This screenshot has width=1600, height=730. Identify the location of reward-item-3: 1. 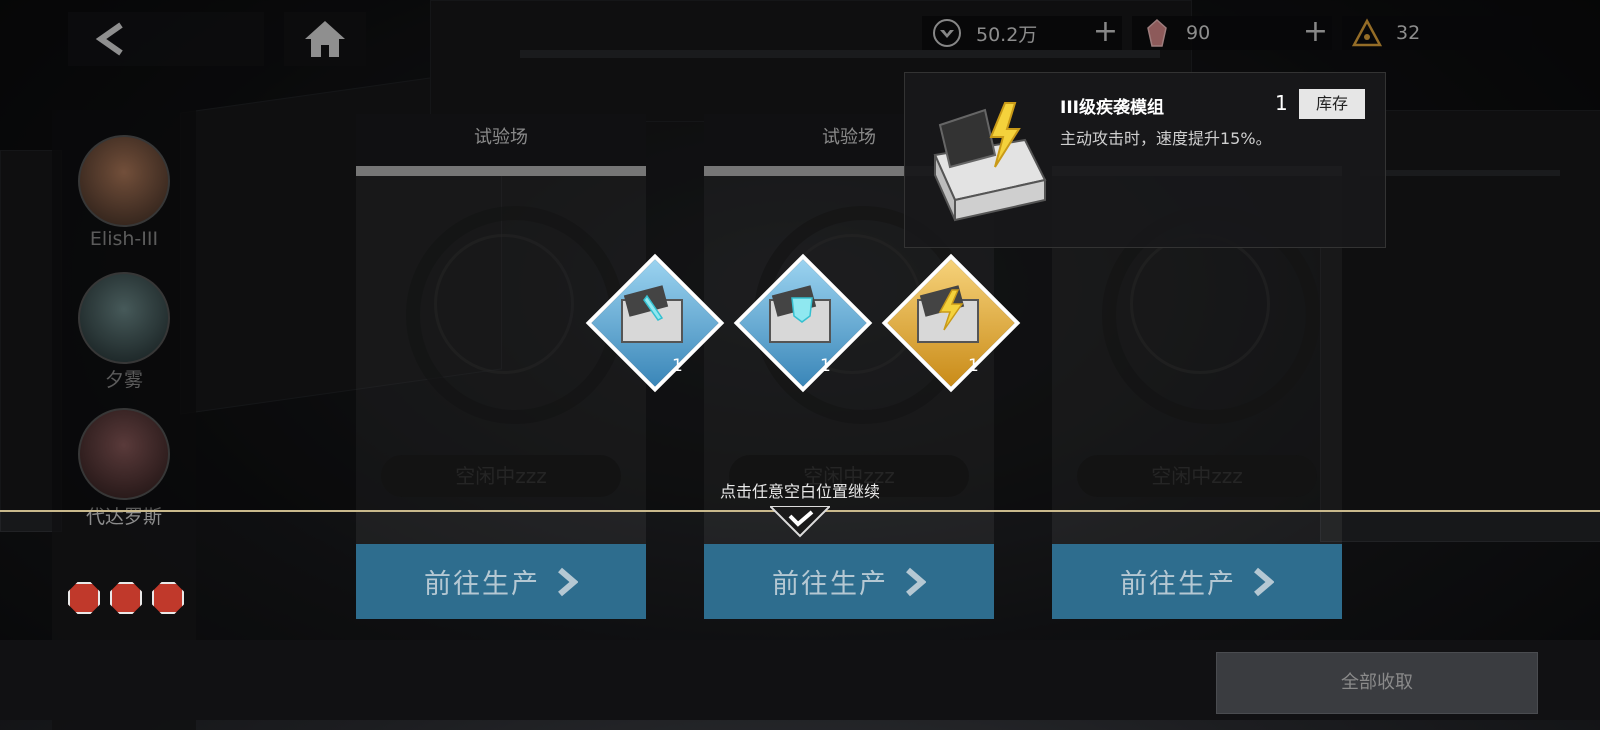
(951, 323).